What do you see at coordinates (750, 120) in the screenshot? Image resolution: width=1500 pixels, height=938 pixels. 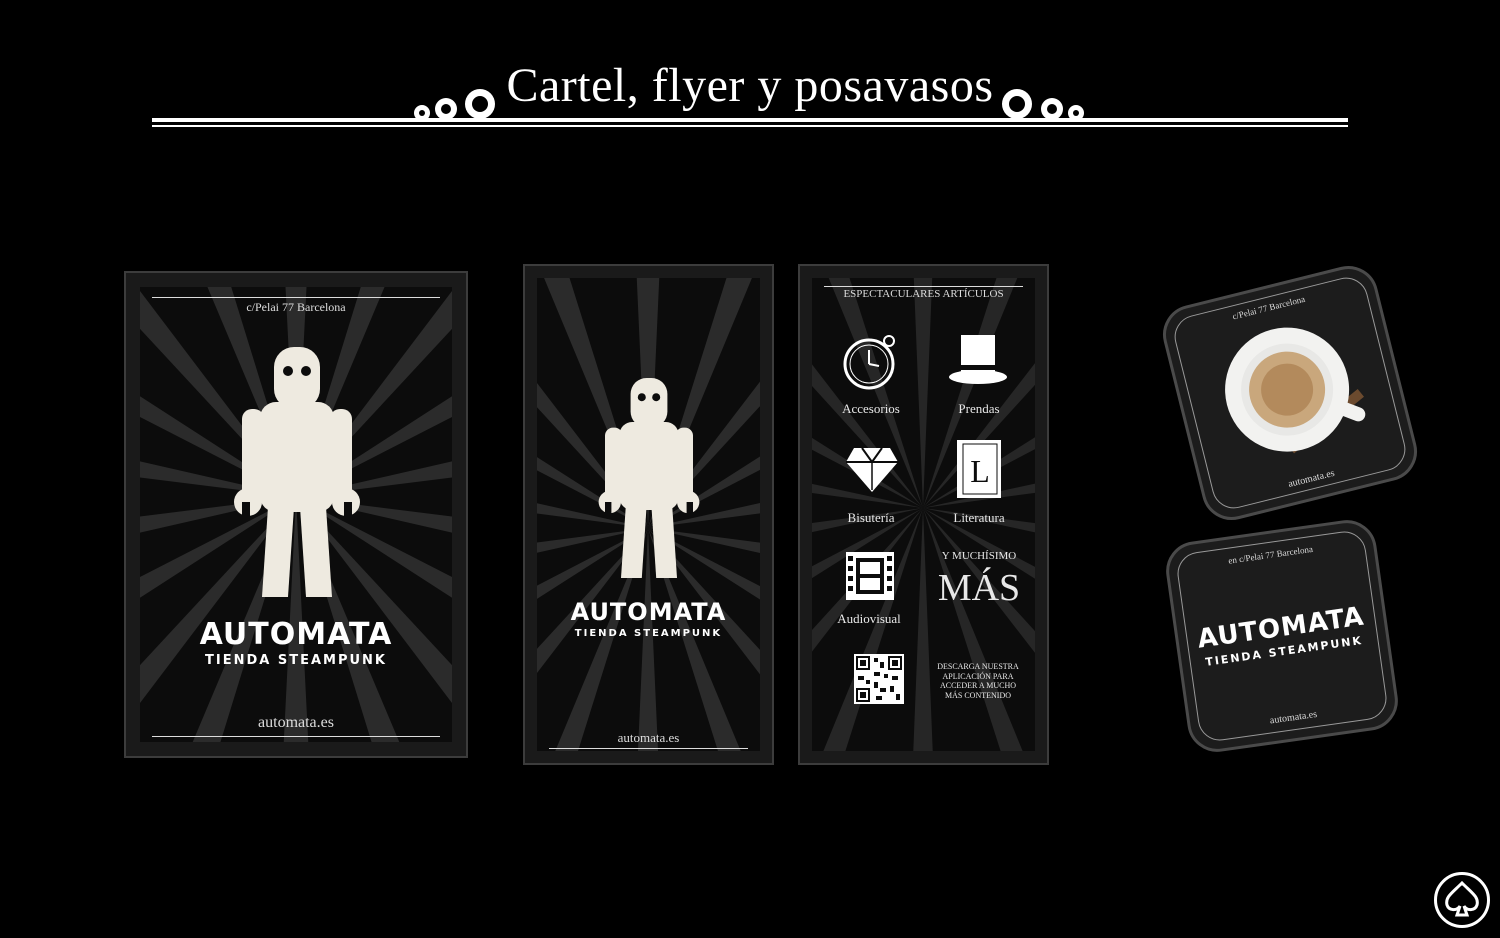 I see `title-rule-thick` at bounding box center [750, 120].